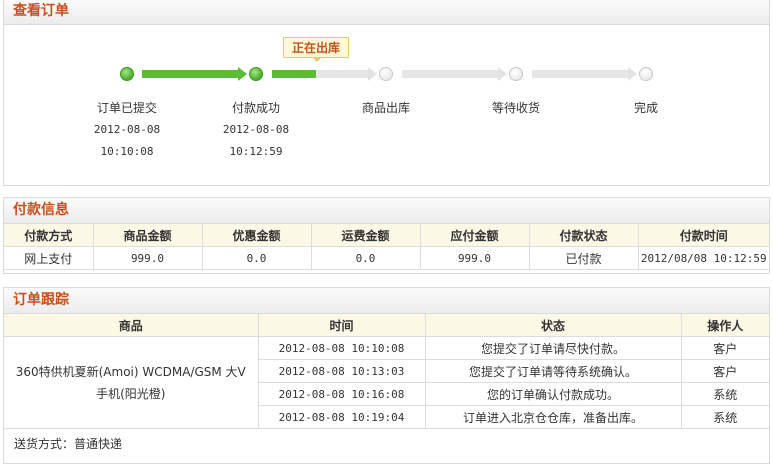  Describe the element at coordinates (255, 108) in the screenshot. I see `step-2-label: 付款成功` at that location.